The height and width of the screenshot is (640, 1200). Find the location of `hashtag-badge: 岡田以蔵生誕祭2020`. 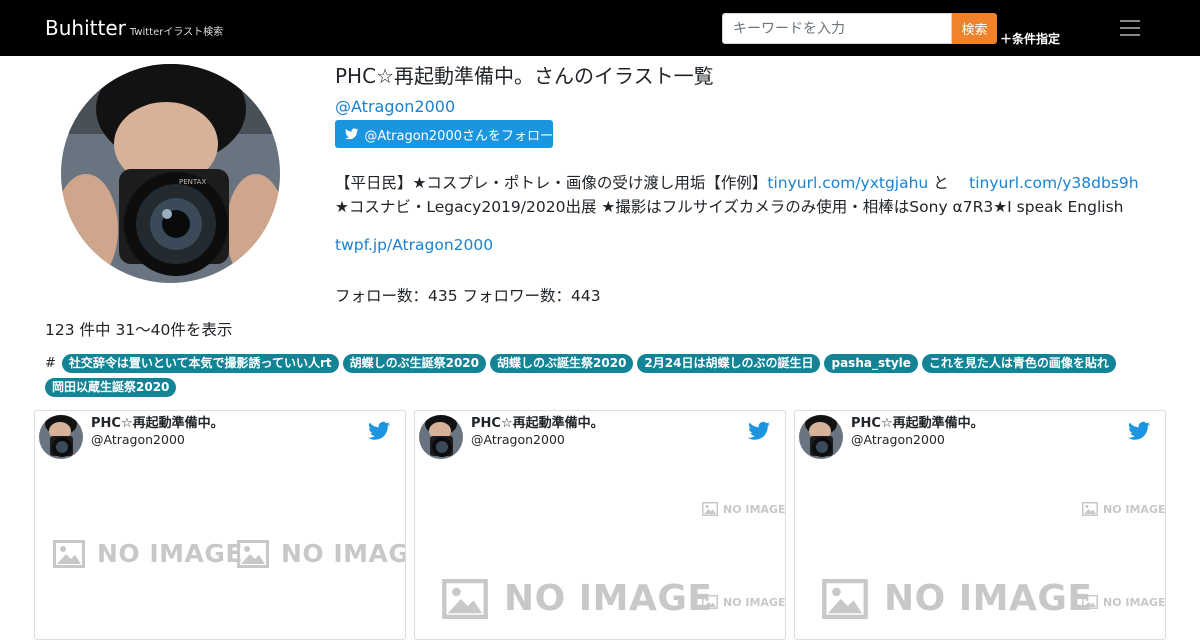

hashtag-badge: 岡田以蔵生誕祭2020 is located at coordinates (111, 387).